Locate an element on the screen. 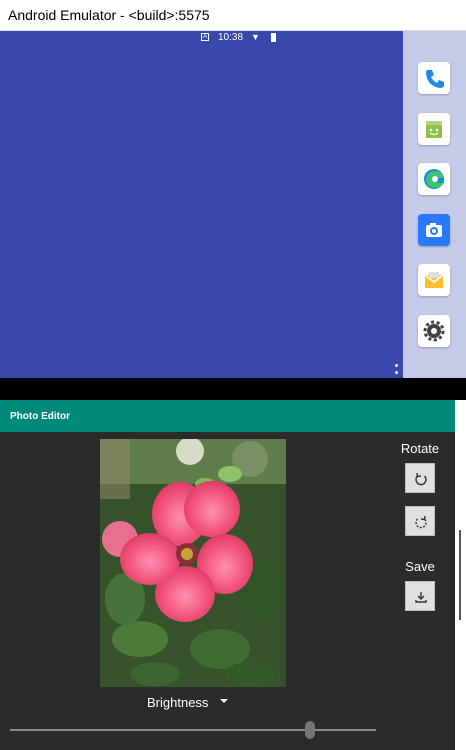 The width and height of the screenshot is (466, 750). phone-app-icon is located at coordinates (434, 78).